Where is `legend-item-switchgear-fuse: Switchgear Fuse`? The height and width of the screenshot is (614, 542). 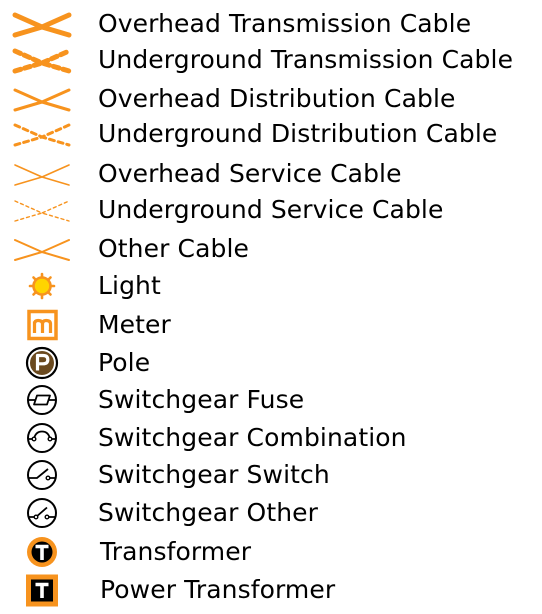 legend-item-switchgear-fuse: Switchgear Fuse is located at coordinates (271, 400).